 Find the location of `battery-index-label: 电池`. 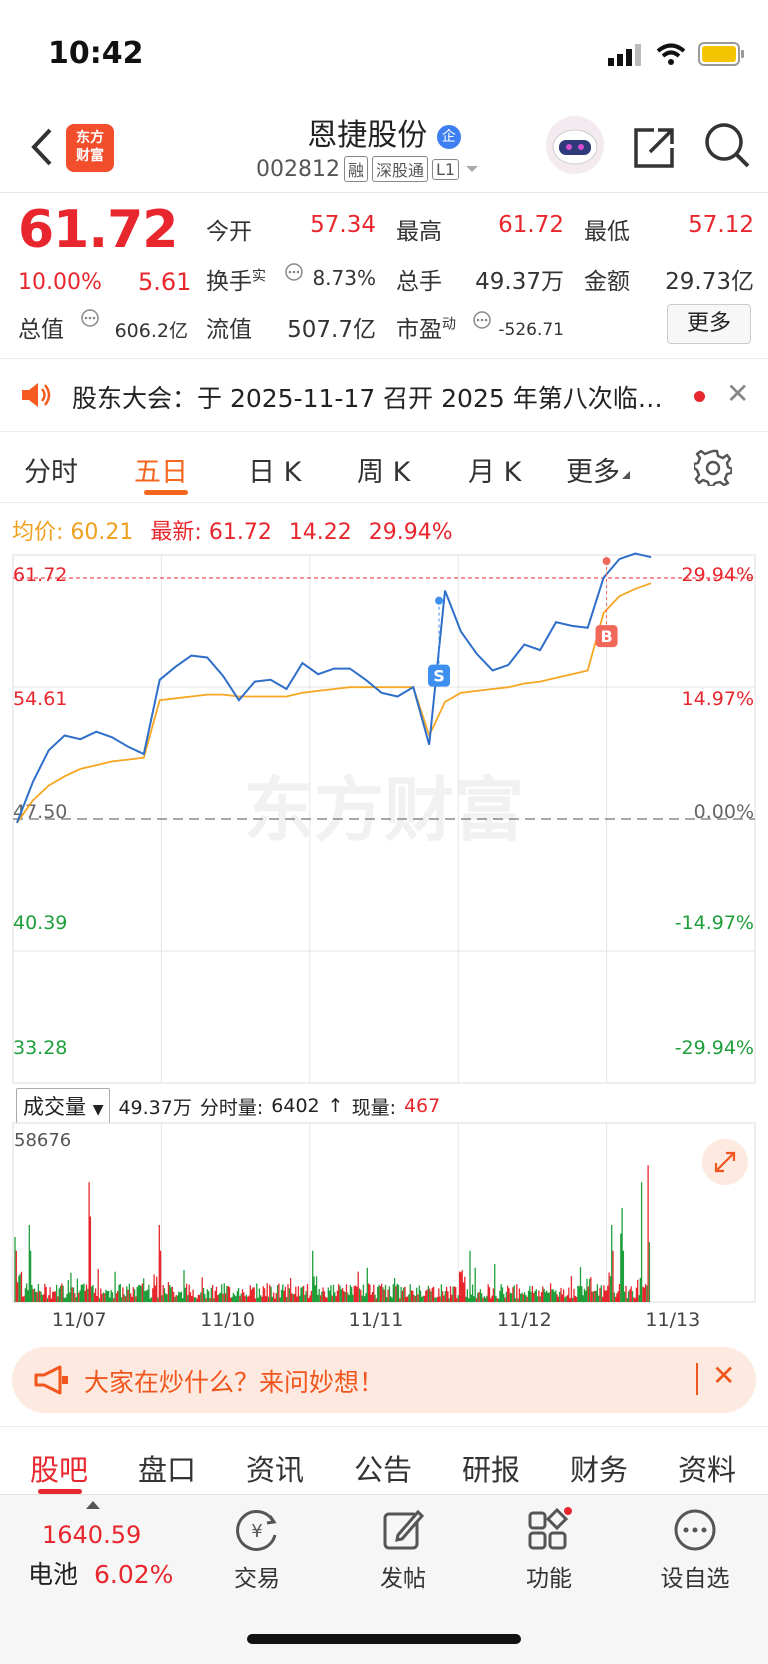

battery-index-label: 电池 is located at coordinates (53, 1574).